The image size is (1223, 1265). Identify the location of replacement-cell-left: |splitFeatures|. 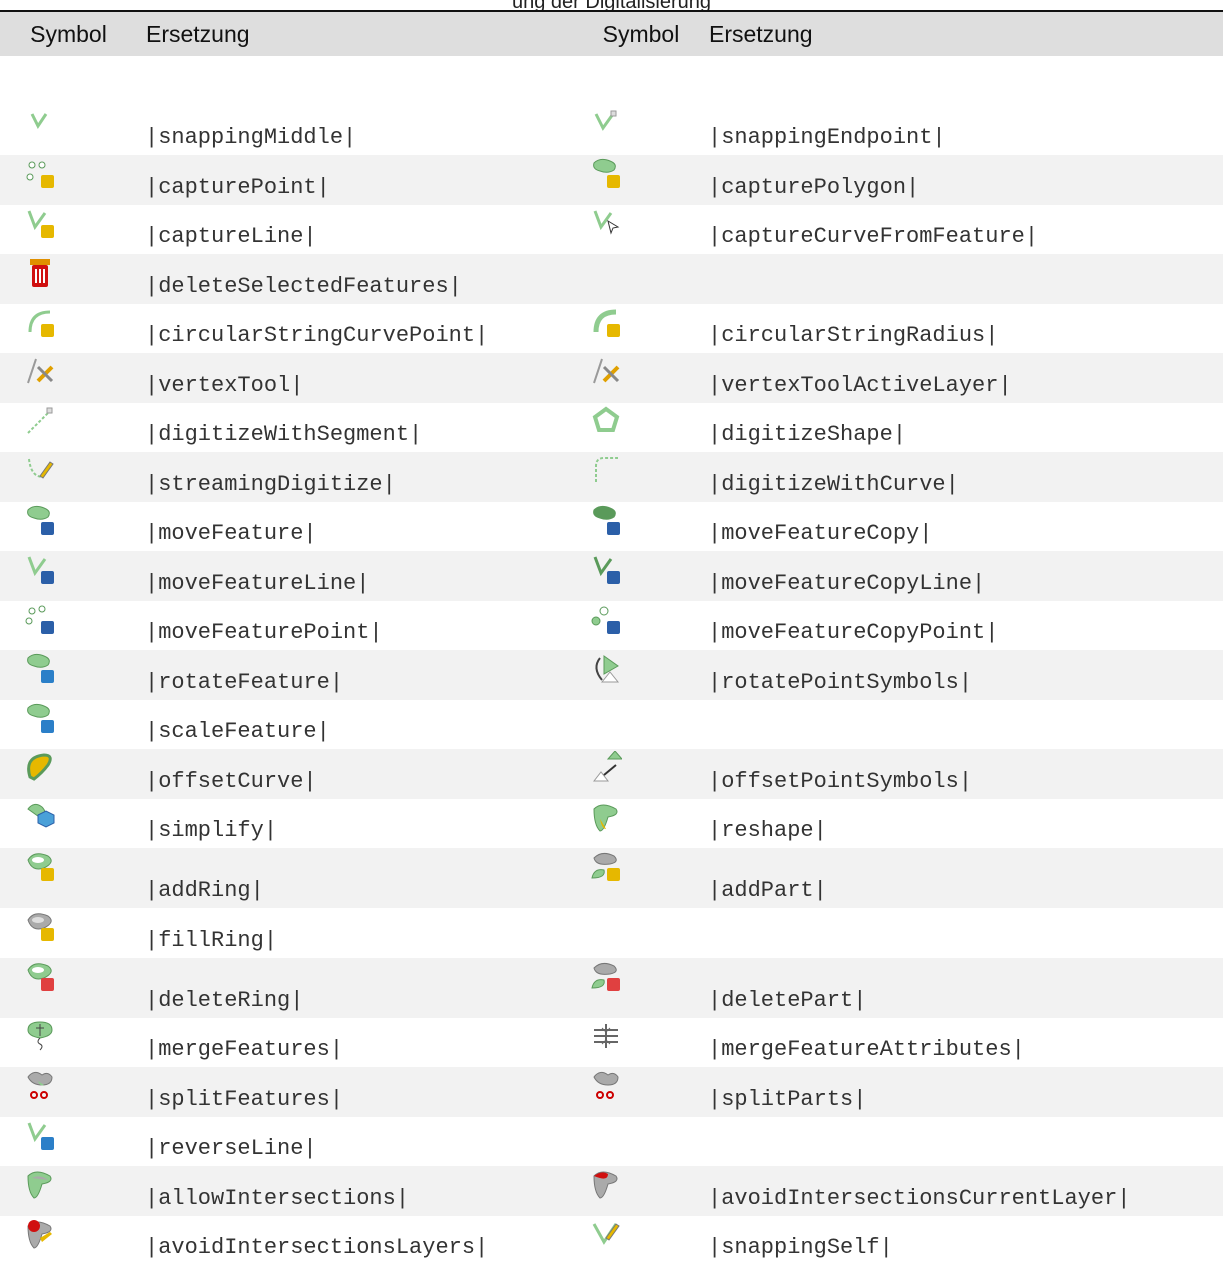
(359, 1092).